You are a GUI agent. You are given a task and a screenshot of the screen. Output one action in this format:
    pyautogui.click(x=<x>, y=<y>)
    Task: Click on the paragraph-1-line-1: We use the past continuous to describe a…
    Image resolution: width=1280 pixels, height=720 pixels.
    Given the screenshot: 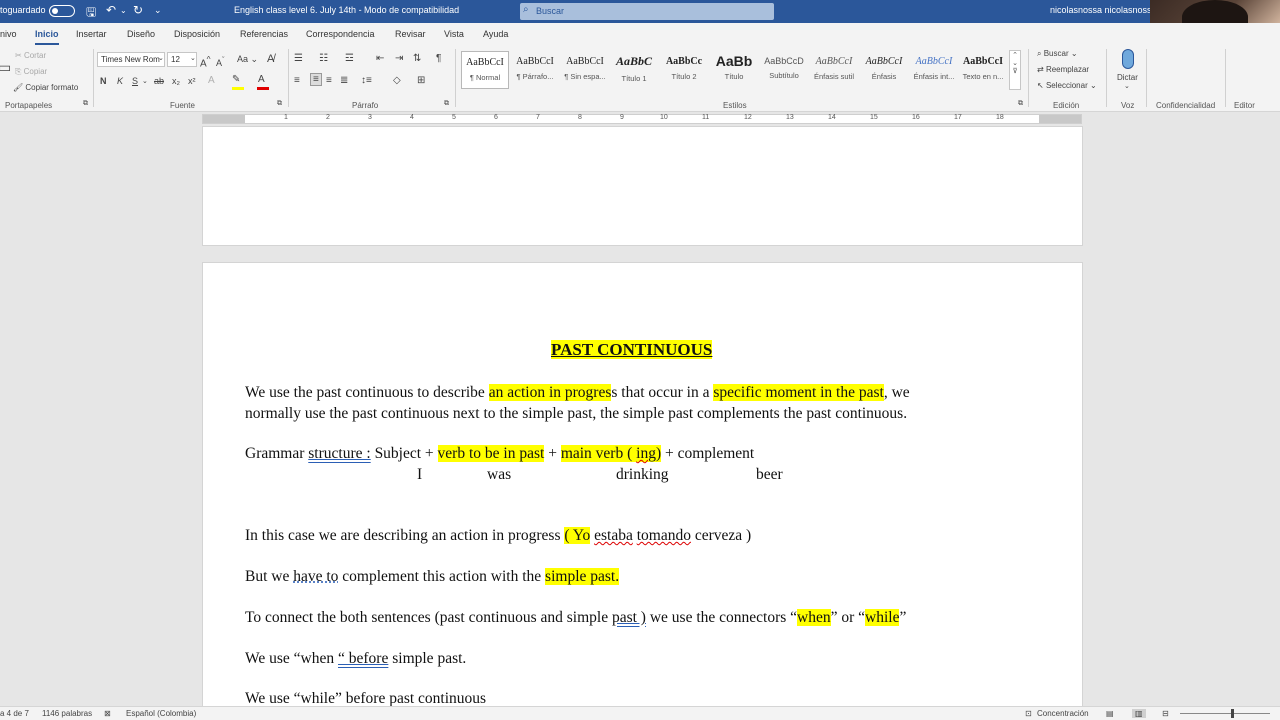 What is the action you would take?
    pyautogui.click(x=577, y=393)
    